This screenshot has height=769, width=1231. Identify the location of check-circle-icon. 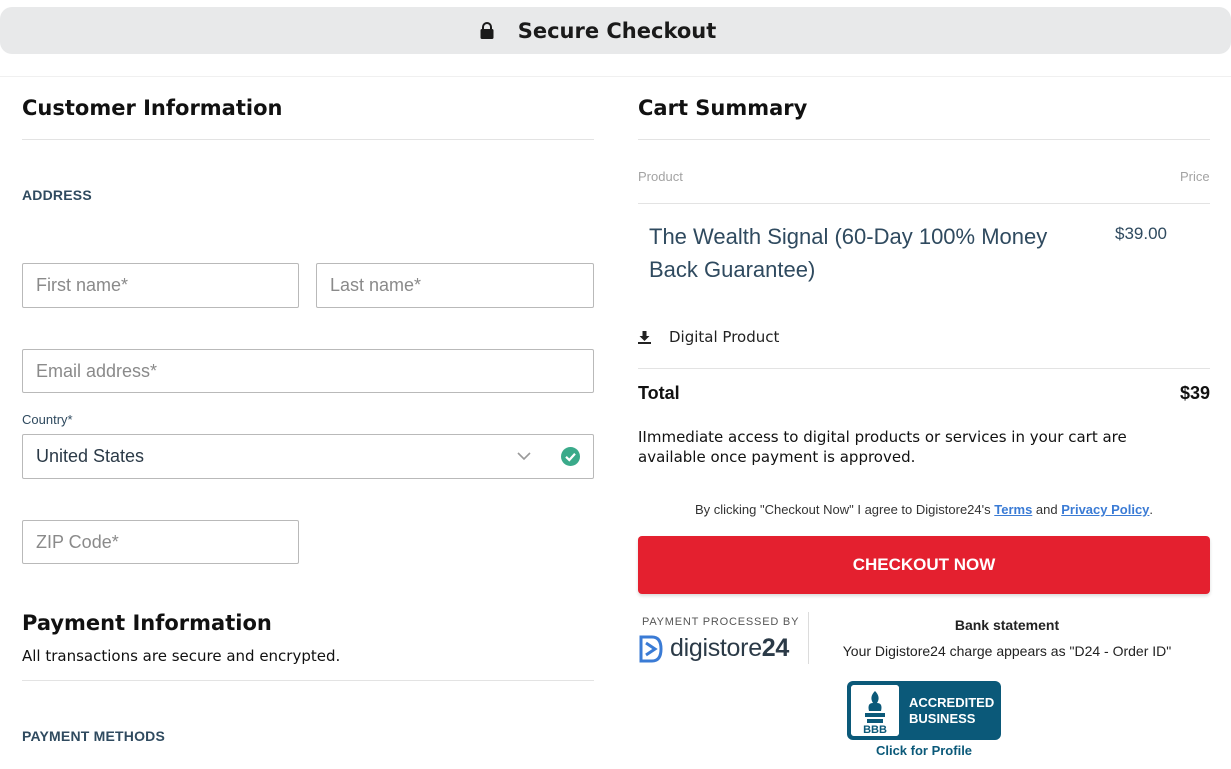
(570, 456).